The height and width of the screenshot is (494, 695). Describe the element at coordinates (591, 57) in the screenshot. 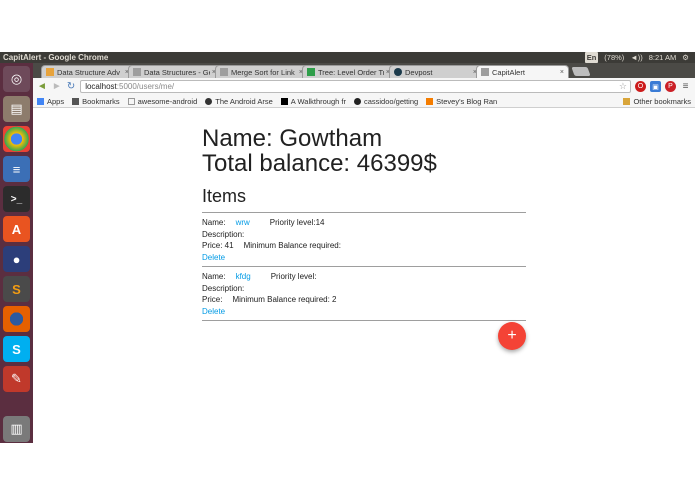

I see `keyboard-layout-indicator: En` at that location.